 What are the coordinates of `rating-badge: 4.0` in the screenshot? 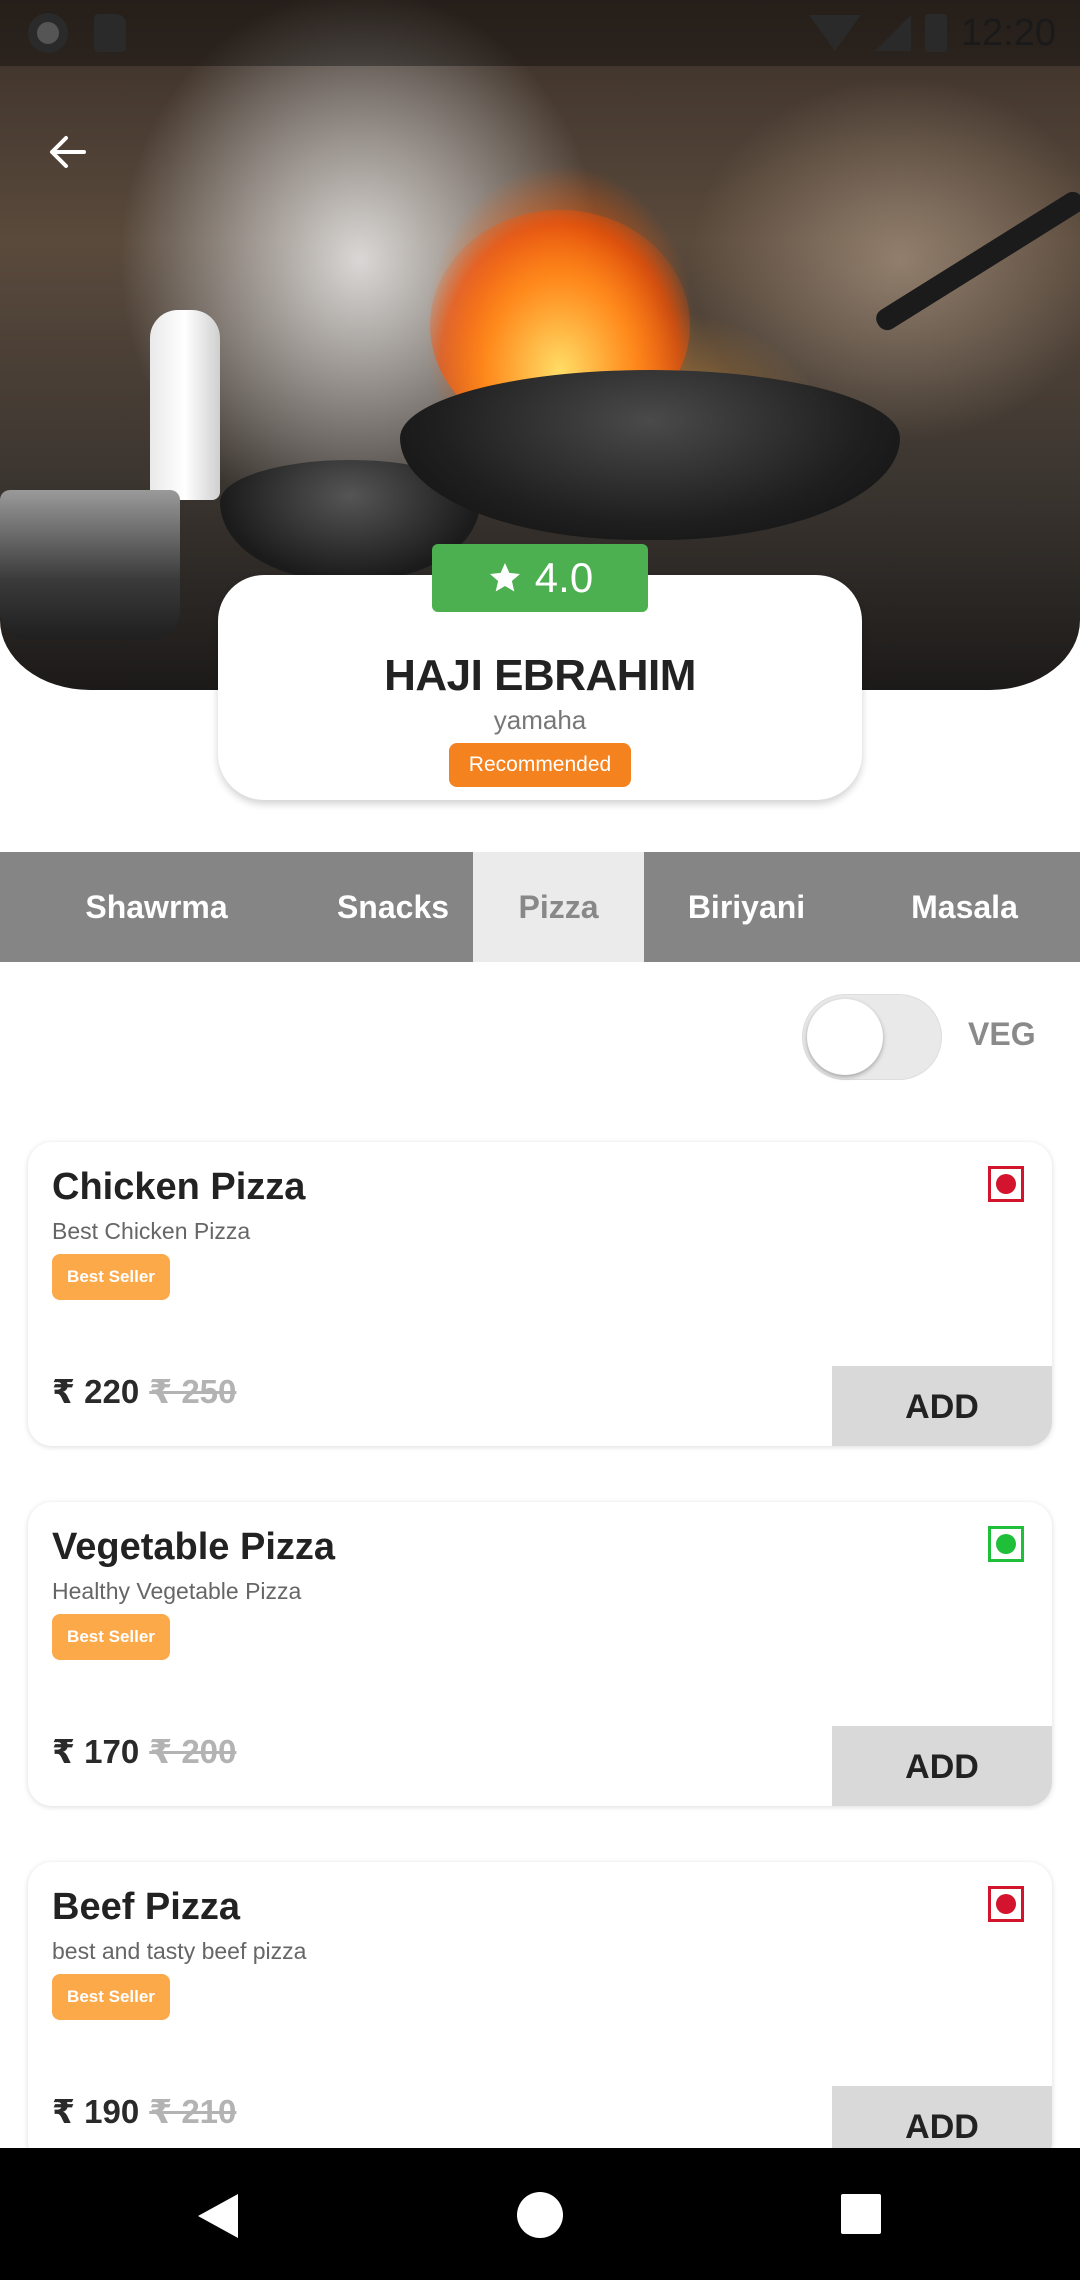 It's located at (540, 578).